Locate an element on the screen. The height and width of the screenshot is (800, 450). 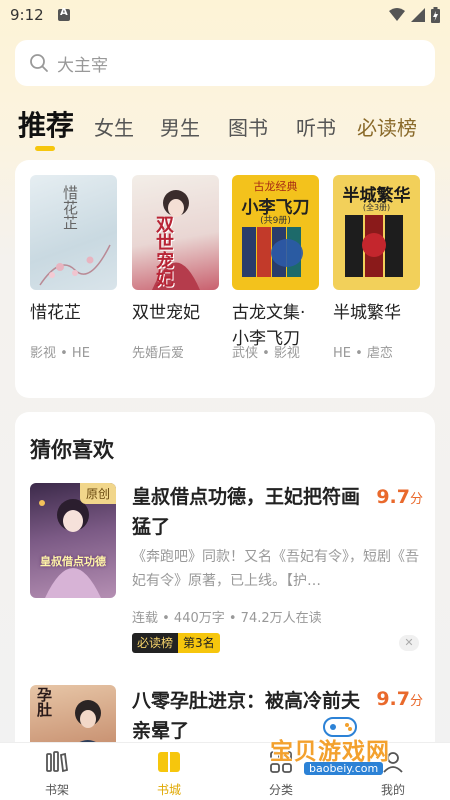
tab-books: 图书 is located at coordinates (248, 126).